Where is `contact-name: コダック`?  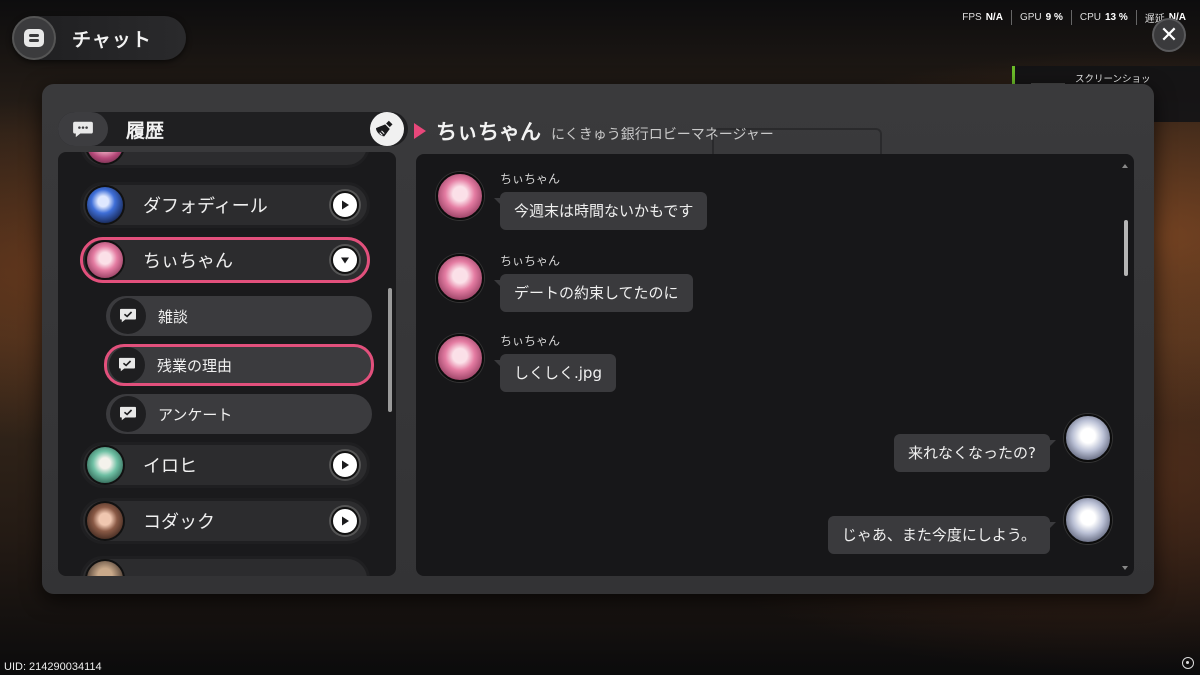
contact-name: コダック is located at coordinates (179, 522).